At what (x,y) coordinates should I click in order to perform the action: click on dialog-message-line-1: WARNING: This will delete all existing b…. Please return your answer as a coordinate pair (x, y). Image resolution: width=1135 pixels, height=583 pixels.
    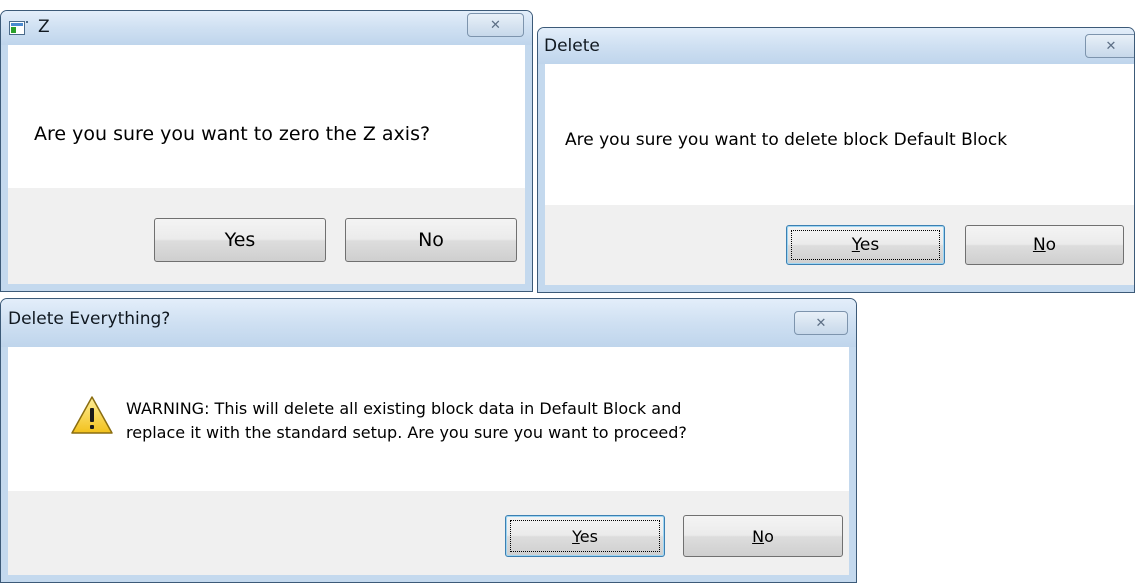
    Looking at the image, I should click on (404, 408).